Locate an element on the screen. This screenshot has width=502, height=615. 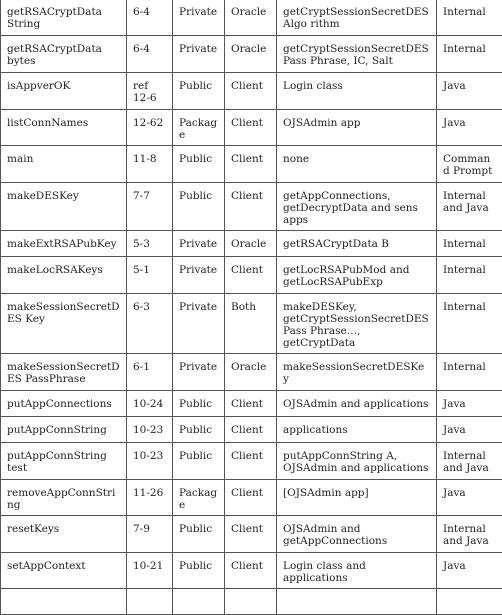
cell-method: makeLocRSAKeys is located at coordinates (64, 275).